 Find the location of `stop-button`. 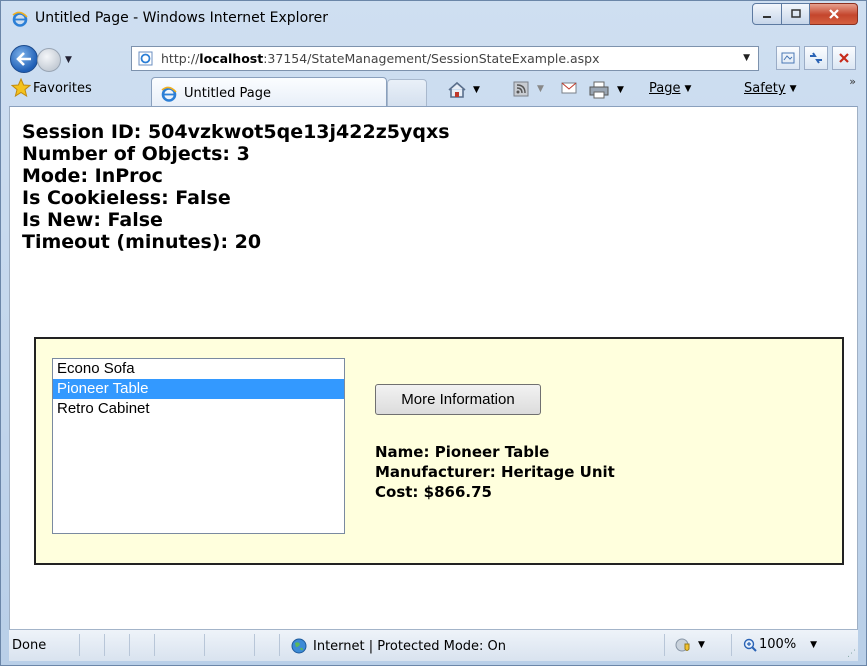

stop-button is located at coordinates (844, 58).